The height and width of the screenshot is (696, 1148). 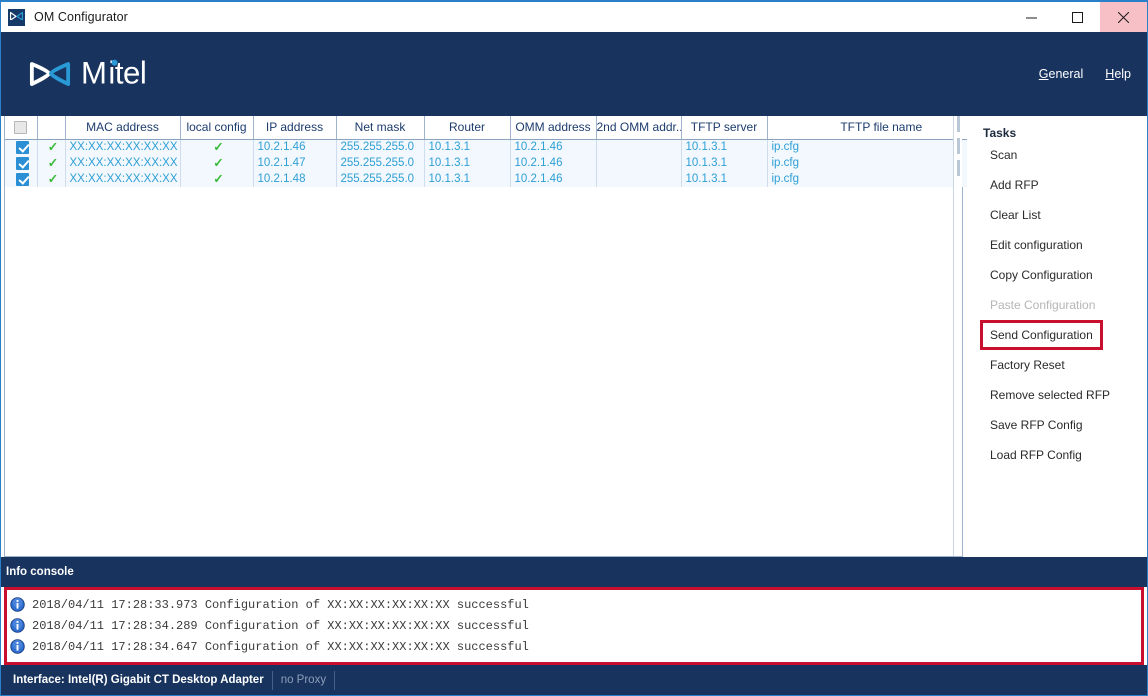 I want to click on task-row: Add RFP, so click(x=1057, y=185).